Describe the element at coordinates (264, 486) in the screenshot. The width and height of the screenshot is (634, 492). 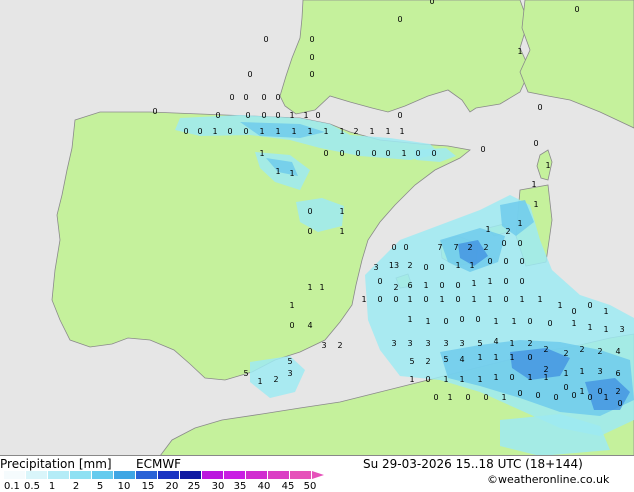
I see `colorbar-tick-label: 40` at that location.